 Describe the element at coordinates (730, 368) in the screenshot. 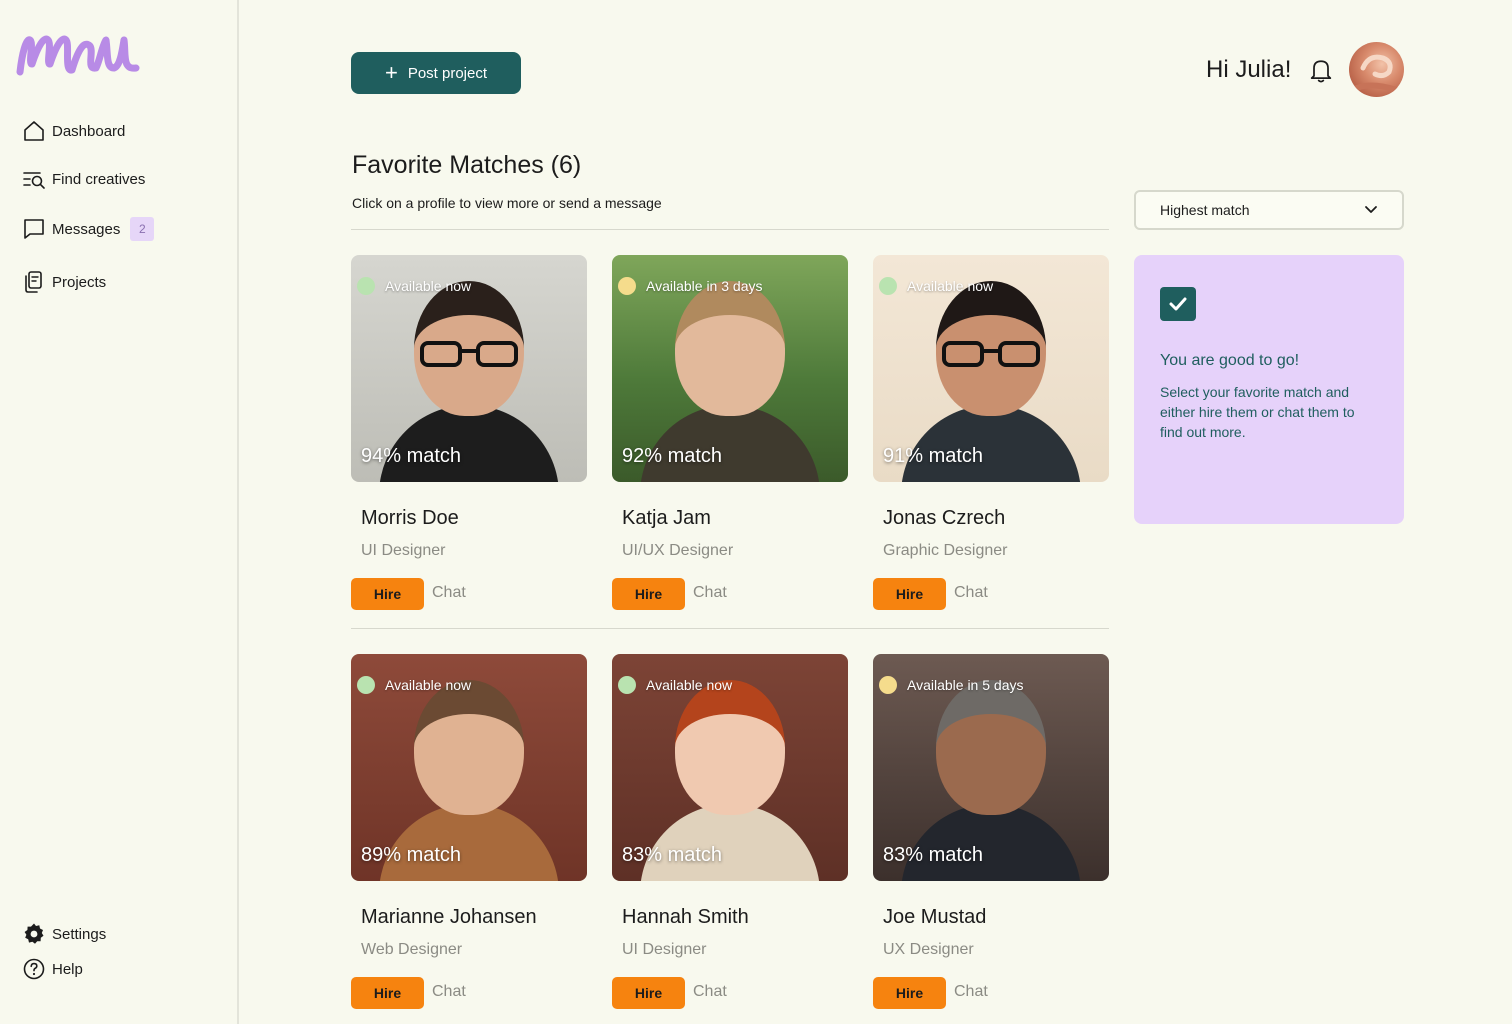

I see `profile-photo: Available in 3 days 92% match` at that location.